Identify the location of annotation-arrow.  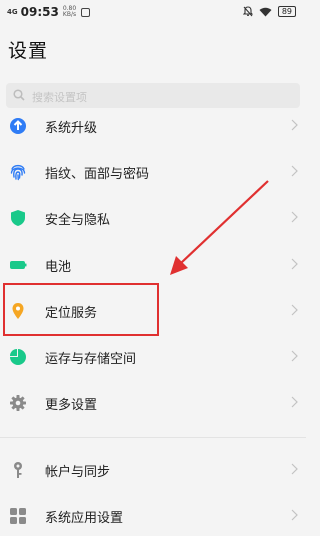
(219, 227).